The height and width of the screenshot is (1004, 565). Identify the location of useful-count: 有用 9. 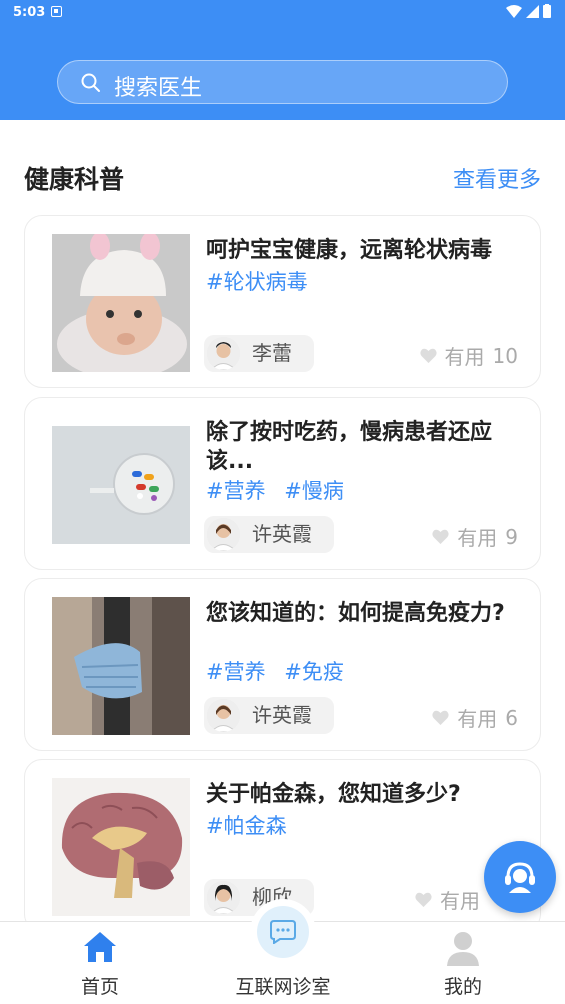
(475, 536).